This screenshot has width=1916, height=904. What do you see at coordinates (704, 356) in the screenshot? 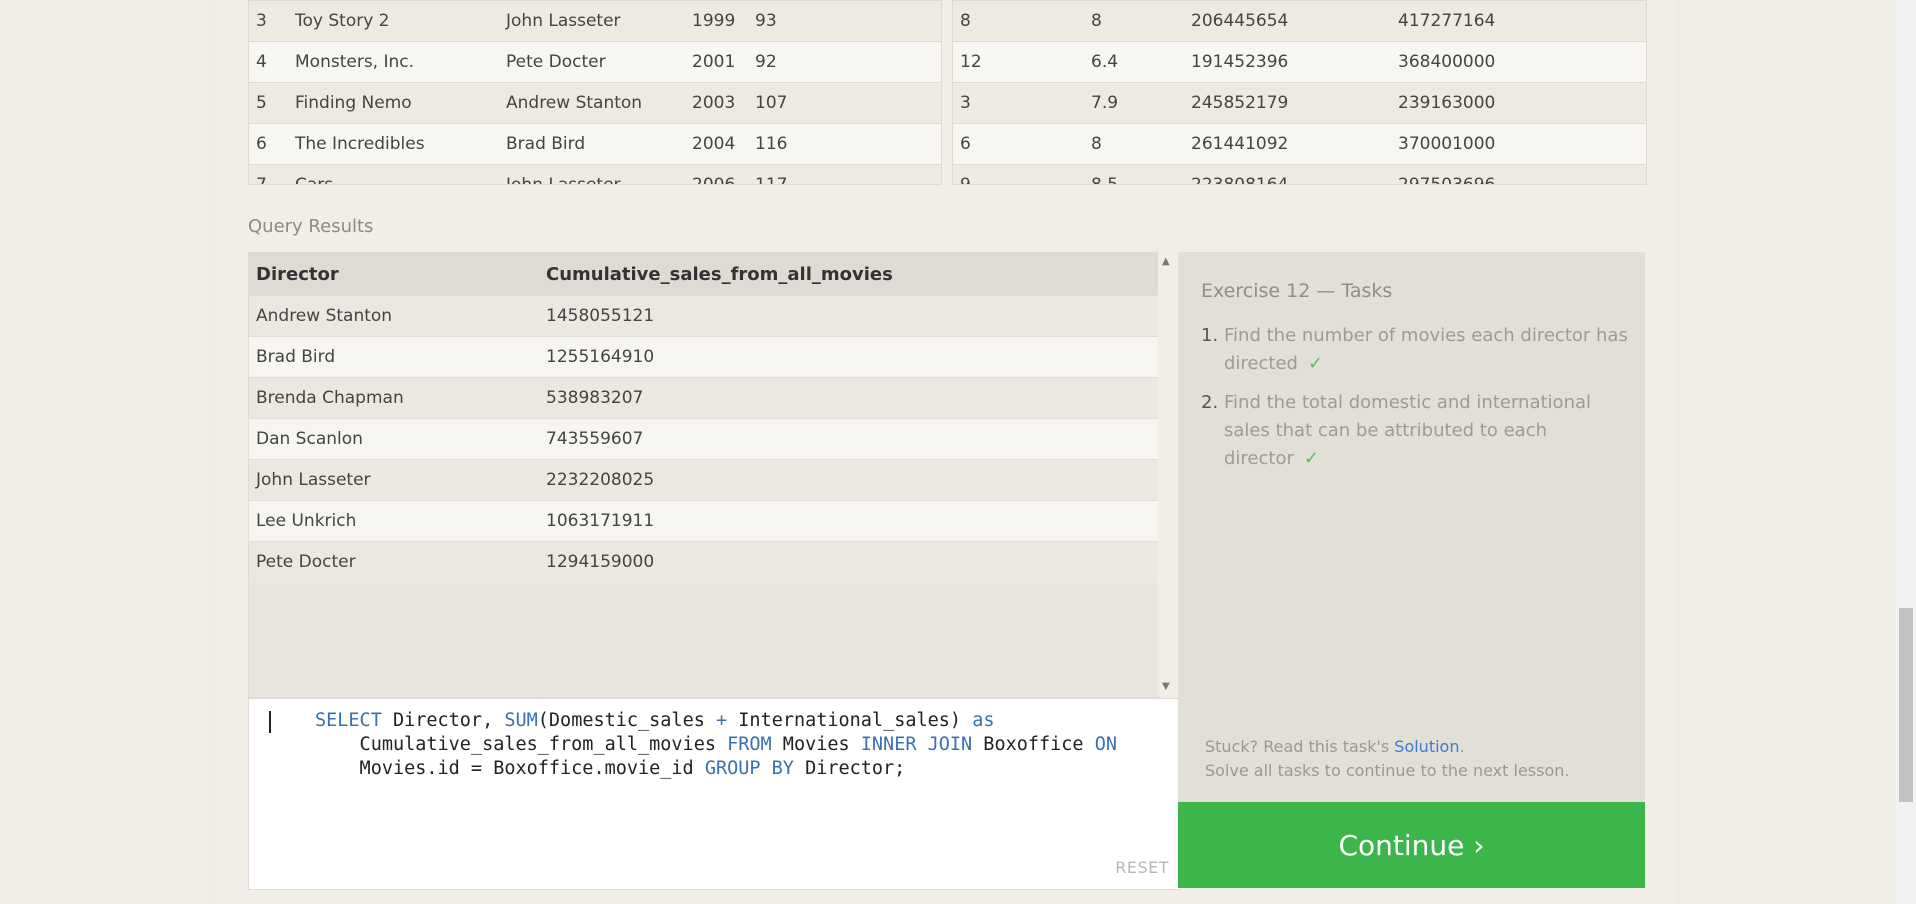
I see `table-row: Brad Bird 1255164910` at bounding box center [704, 356].